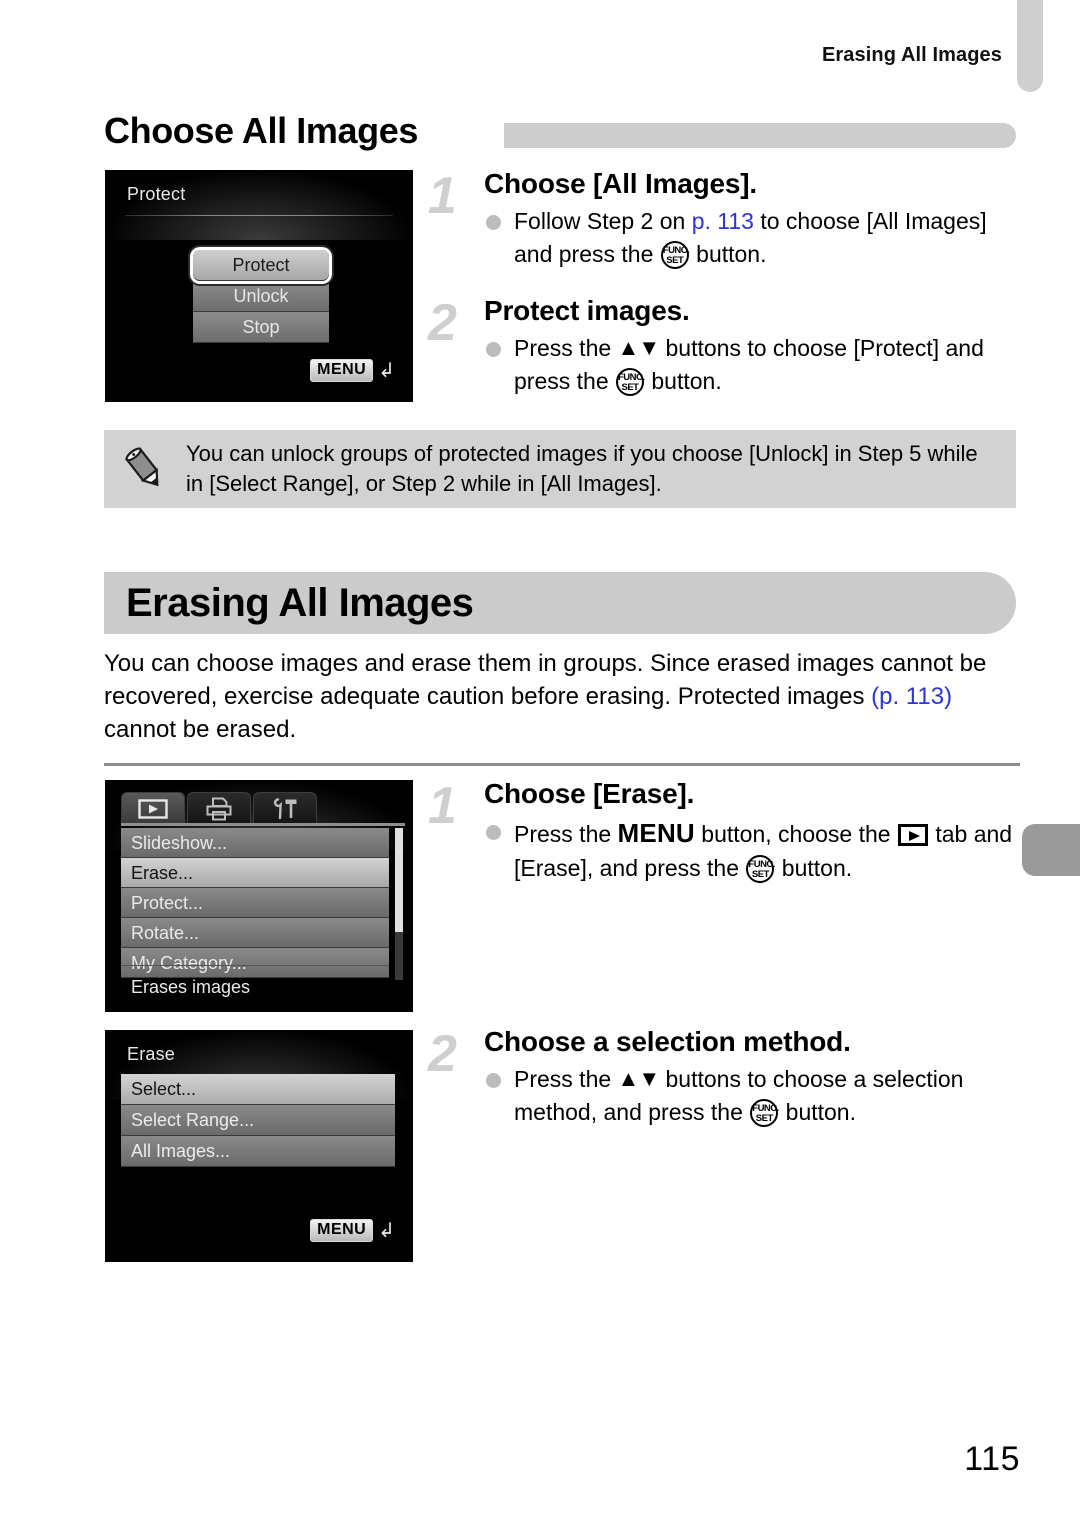  What do you see at coordinates (656, 833) in the screenshot?
I see `menu-button-label: MENU` at bounding box center [656, 833].